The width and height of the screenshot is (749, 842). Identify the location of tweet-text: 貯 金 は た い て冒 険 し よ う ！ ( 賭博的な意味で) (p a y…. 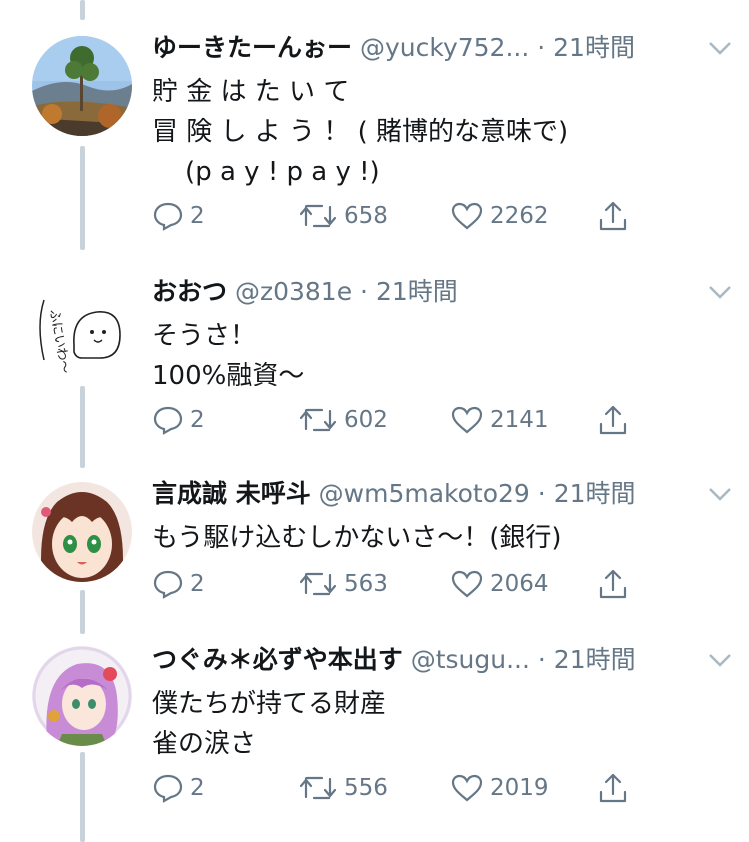
(360, 132).